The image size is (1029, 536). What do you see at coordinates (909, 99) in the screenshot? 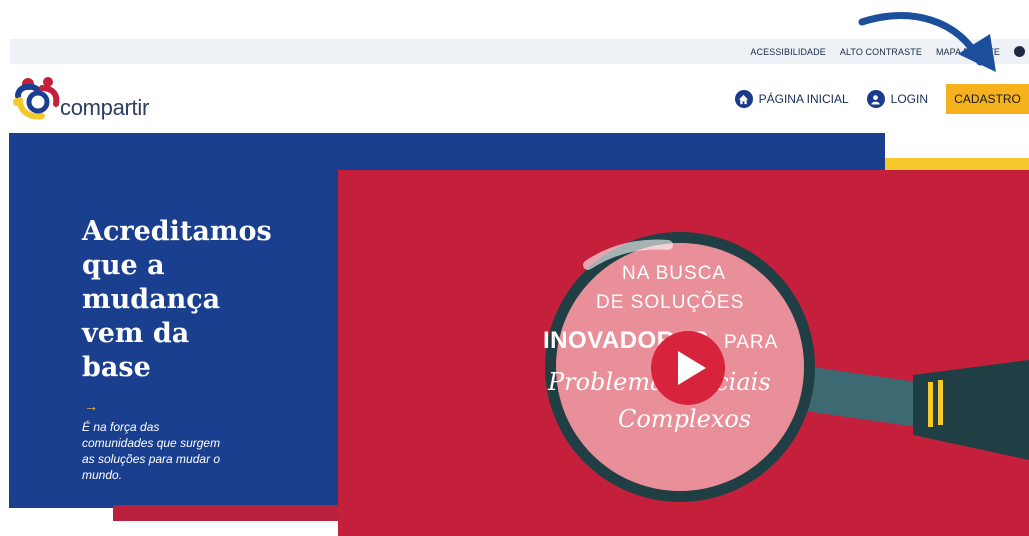
I see `nav-login-label: LOGIN` at bounding box center [909, 99].